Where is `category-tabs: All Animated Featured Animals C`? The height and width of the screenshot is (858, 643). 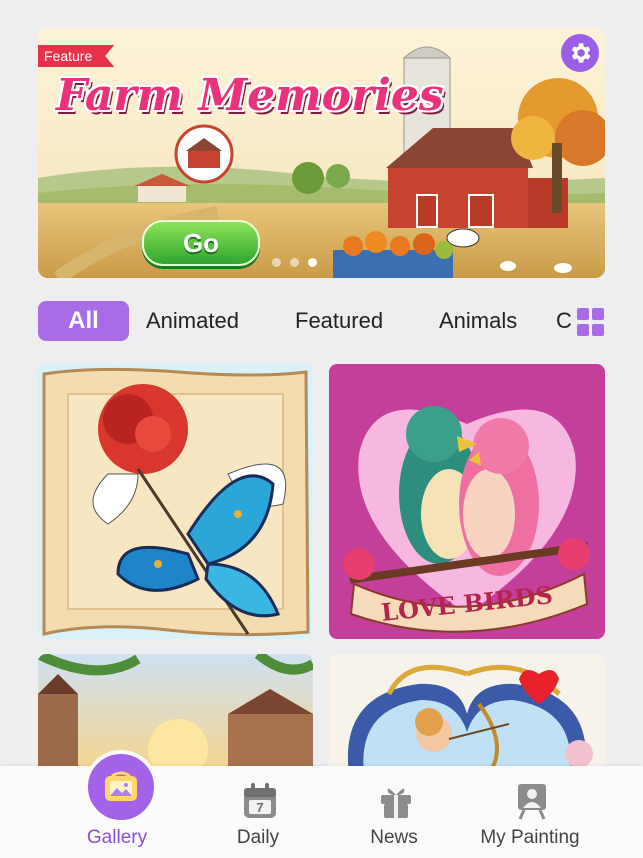 category-tabs: All Animated Featured Animals C is located at coordinates (321, 321).